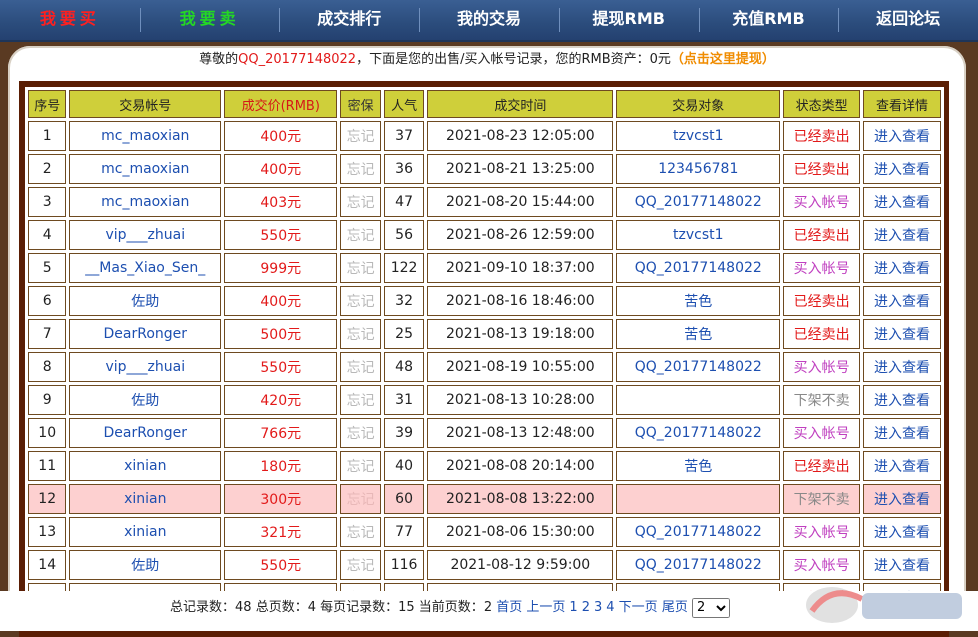  I want to click on page-link-4: 4, so click(610, 607).